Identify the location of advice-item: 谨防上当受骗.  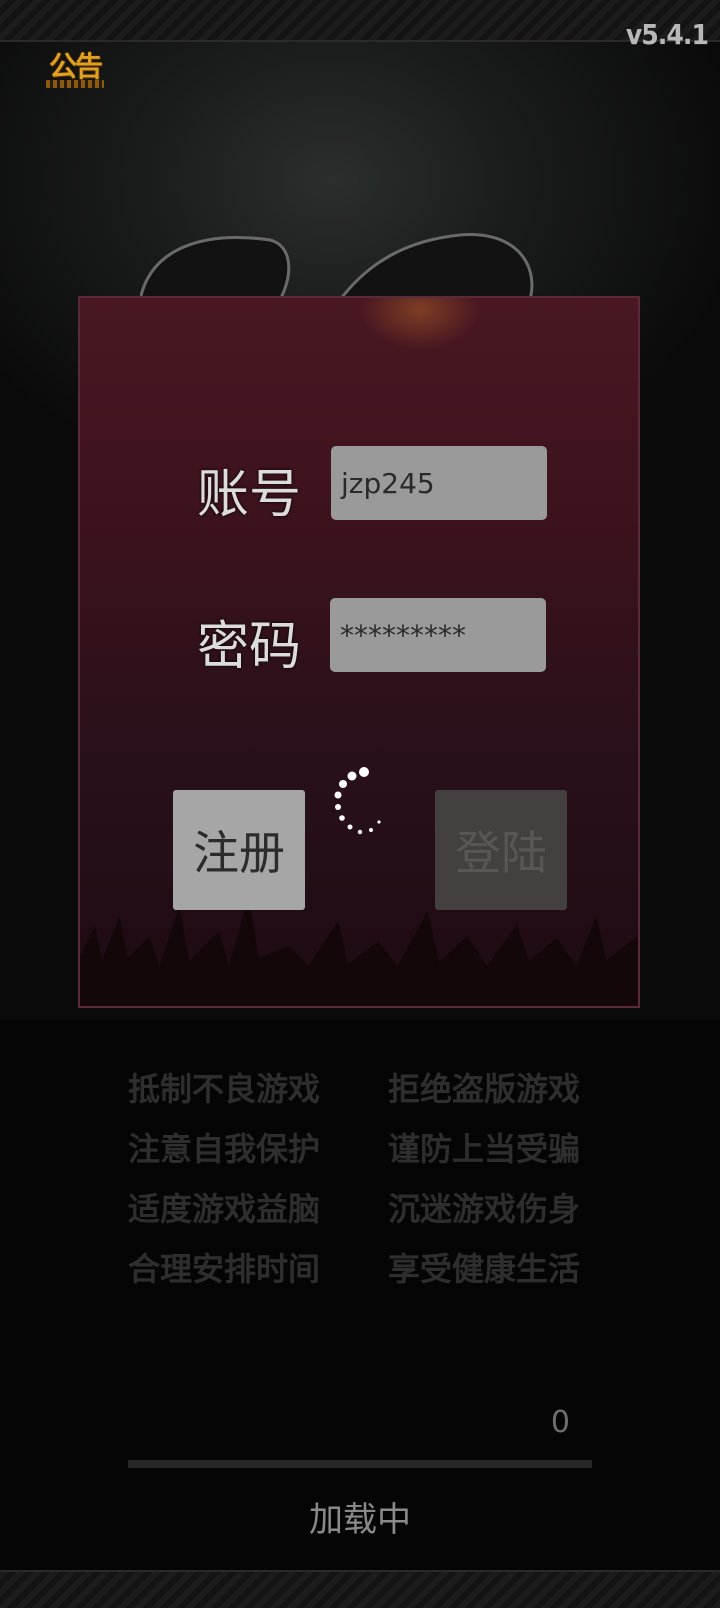
(484, 1149).